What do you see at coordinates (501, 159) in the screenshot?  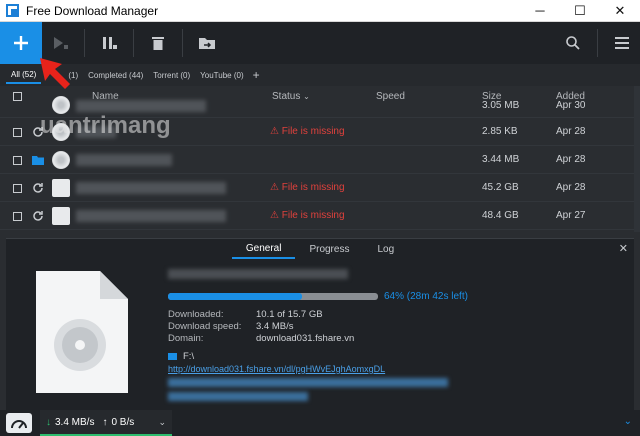 I see `row-size: 3.44 MB` at bounding box center [501, 159].